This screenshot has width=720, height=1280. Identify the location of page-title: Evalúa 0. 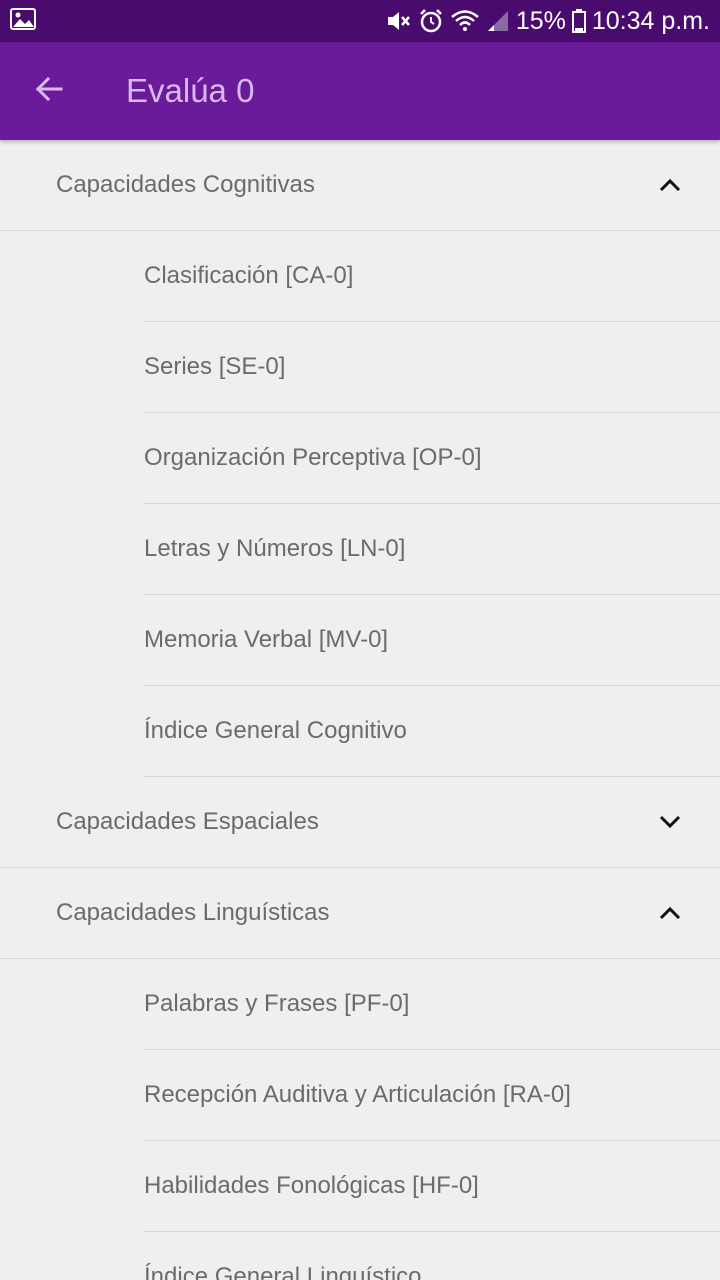
(190, 90).